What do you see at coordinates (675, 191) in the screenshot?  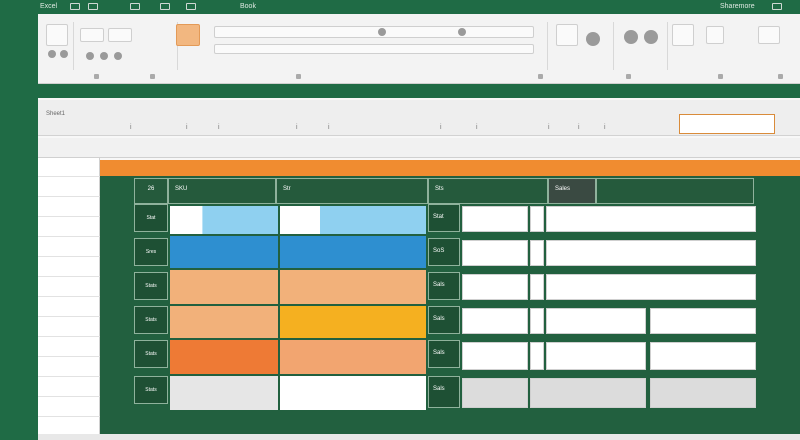 I see `table-header-cell` at bounding box center [675, 191].